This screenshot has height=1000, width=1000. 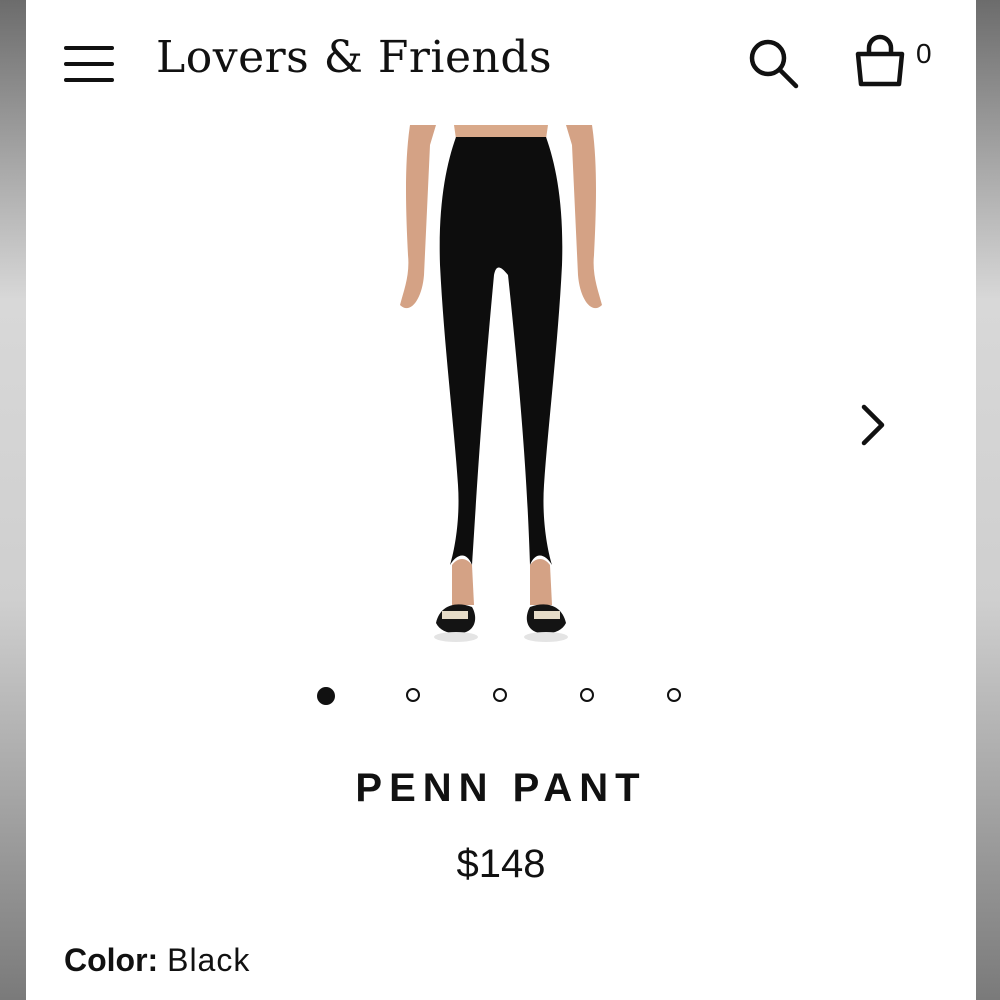 I want to click on menu-button, so click(x=90, y=64).